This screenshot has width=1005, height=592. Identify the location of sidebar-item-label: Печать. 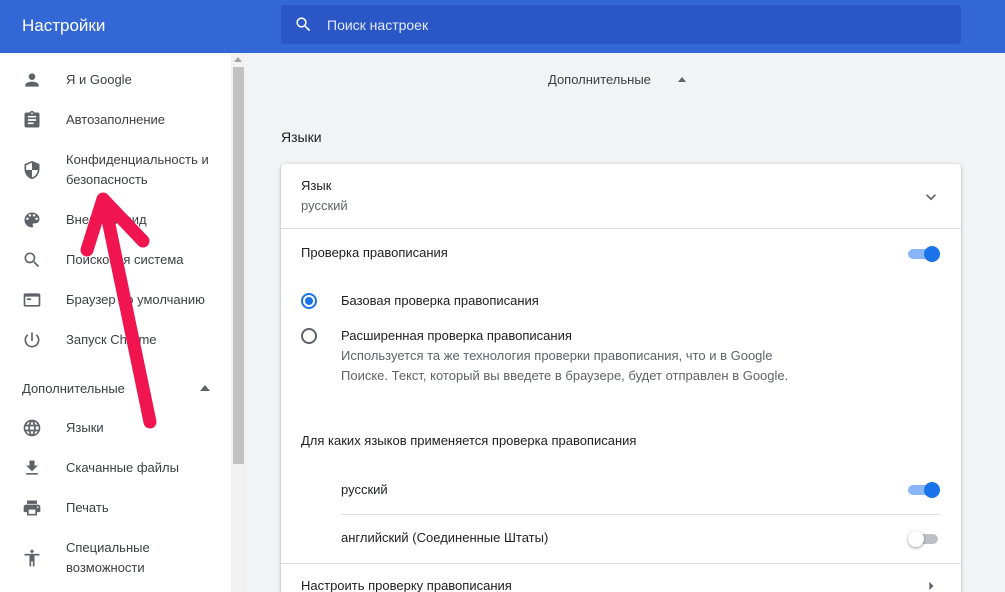
(87, 507).